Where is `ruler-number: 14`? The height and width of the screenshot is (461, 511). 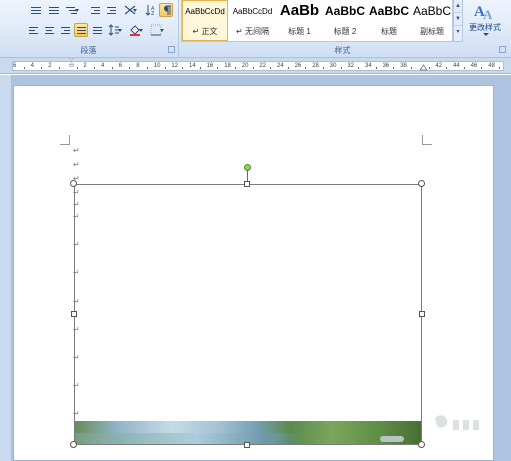
ruler-number: 14 is located at coordinates (192, 66).